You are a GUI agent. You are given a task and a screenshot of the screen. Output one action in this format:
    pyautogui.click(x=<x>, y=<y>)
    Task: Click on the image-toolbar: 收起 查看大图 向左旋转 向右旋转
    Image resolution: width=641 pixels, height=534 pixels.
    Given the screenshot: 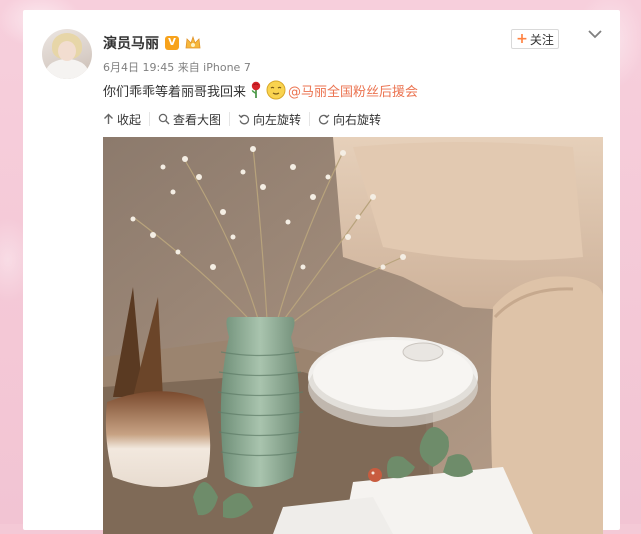 What is the action you would take?
    pyautogui.click(x=250, y=119)
    